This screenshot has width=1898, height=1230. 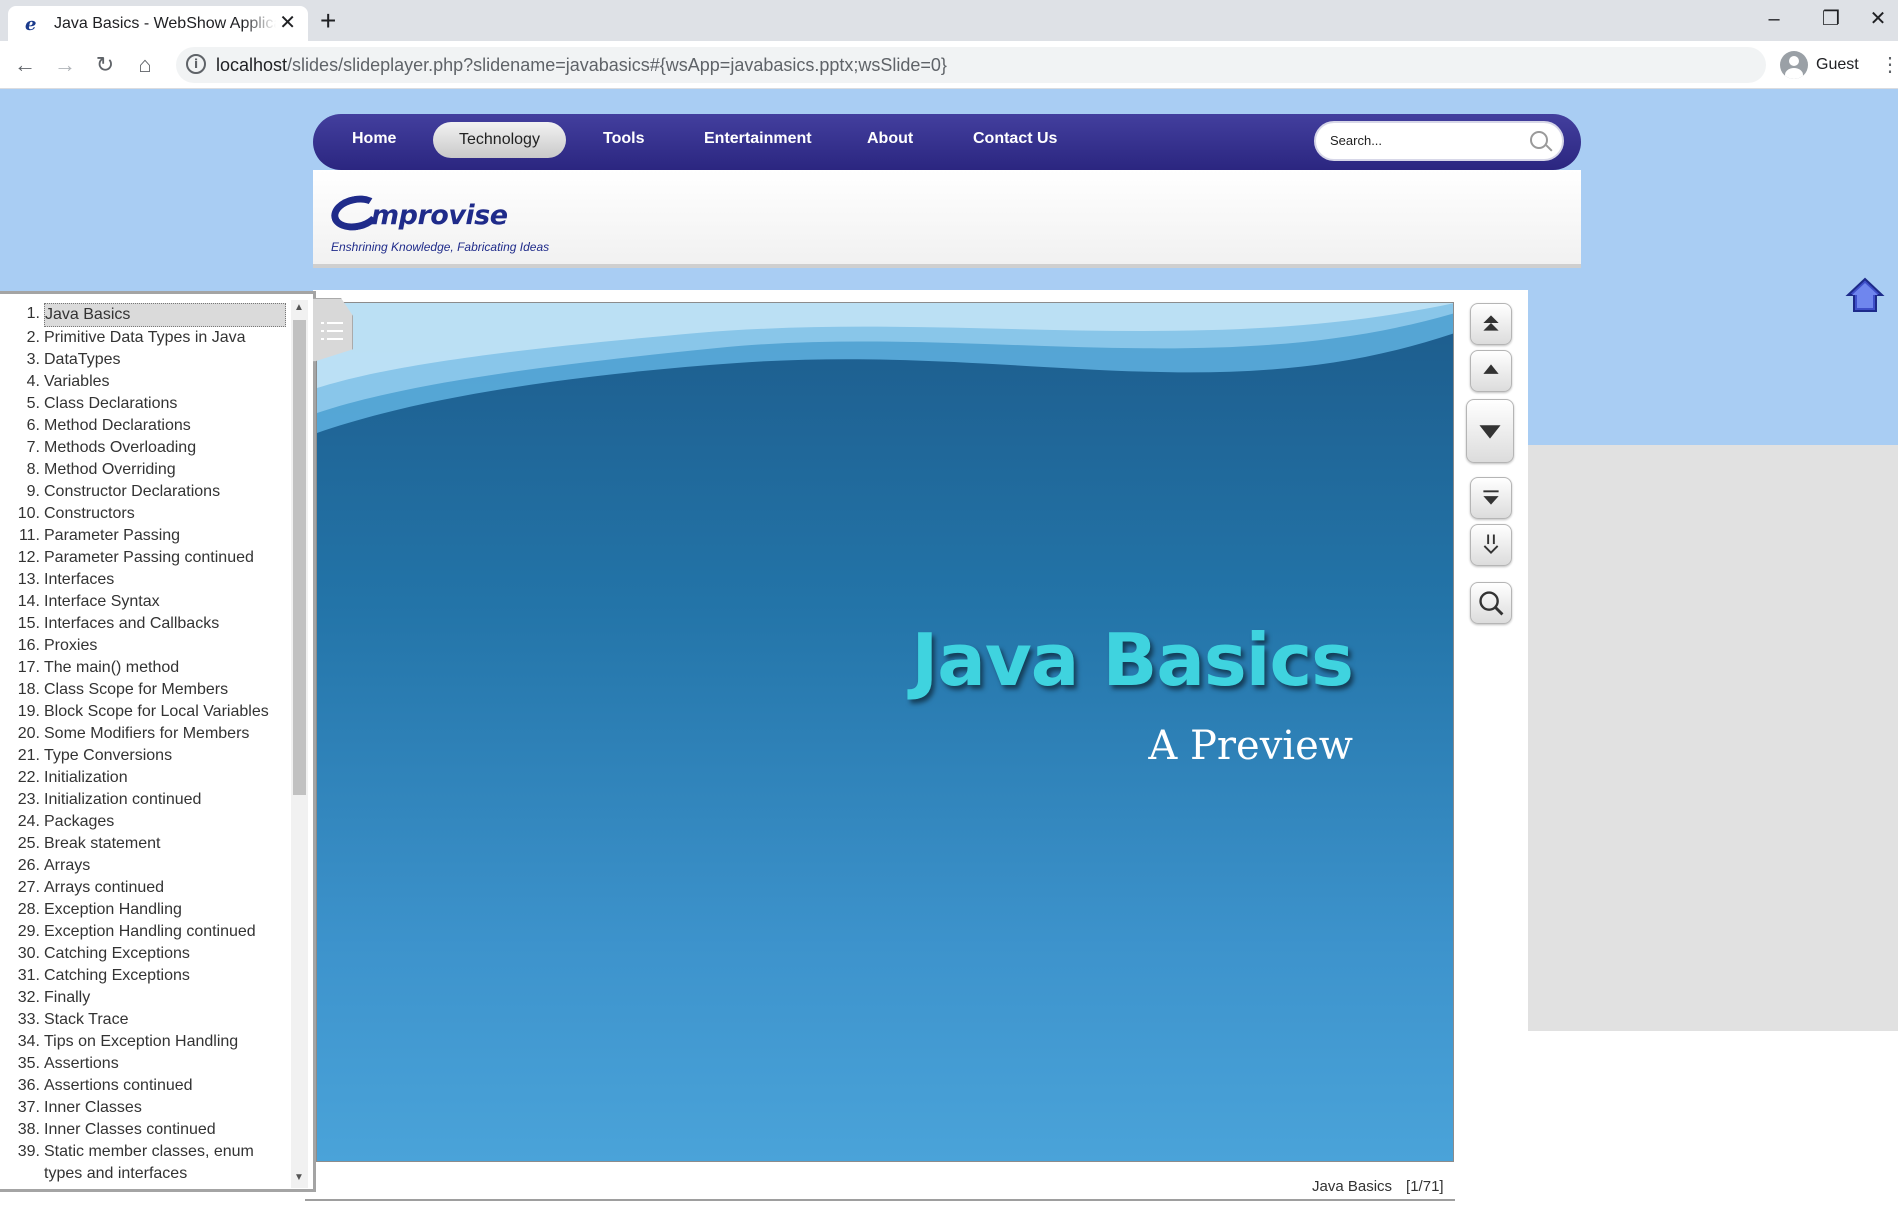 What do you see at coordinates (28, 711) in the screenshot?
I see `outline-item-number: 19.` at bounding box center [28, 711].